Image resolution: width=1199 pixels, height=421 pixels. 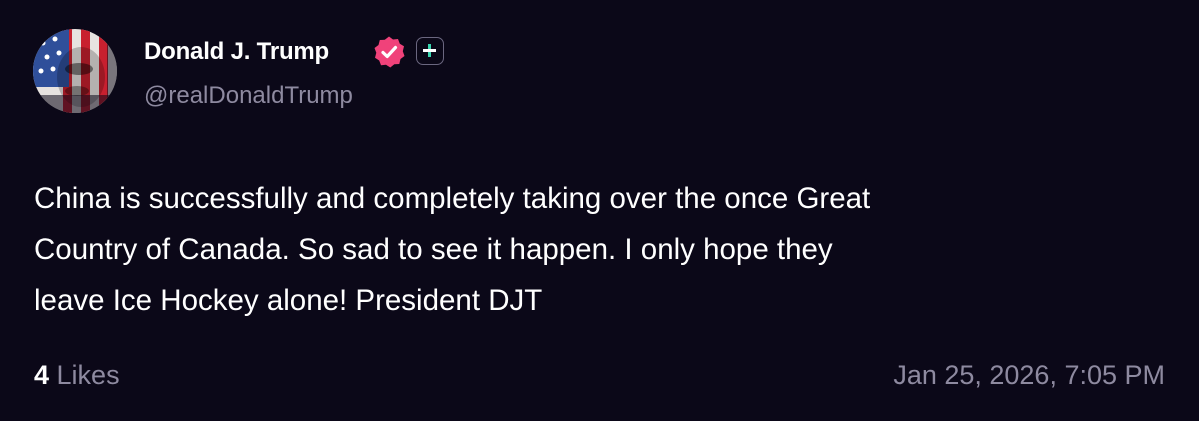 I want to click on post-timestamp: Jan 25, 2026, 7:05 PM, so click(x=1029, y=375).